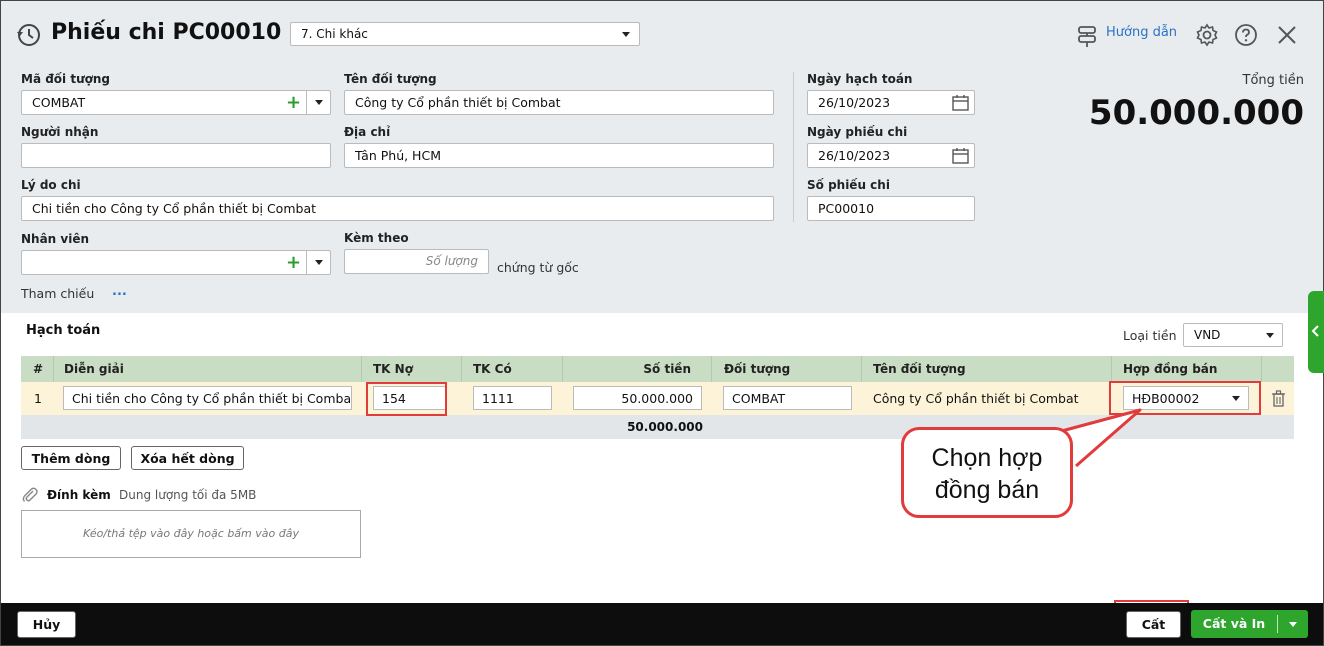 The height and width of the screenshot is (646, 1324). What do you see at coordinates (94, 369) in the screenshot?
I see `col-description: Diễn giải` at bounding box center [94, 369].